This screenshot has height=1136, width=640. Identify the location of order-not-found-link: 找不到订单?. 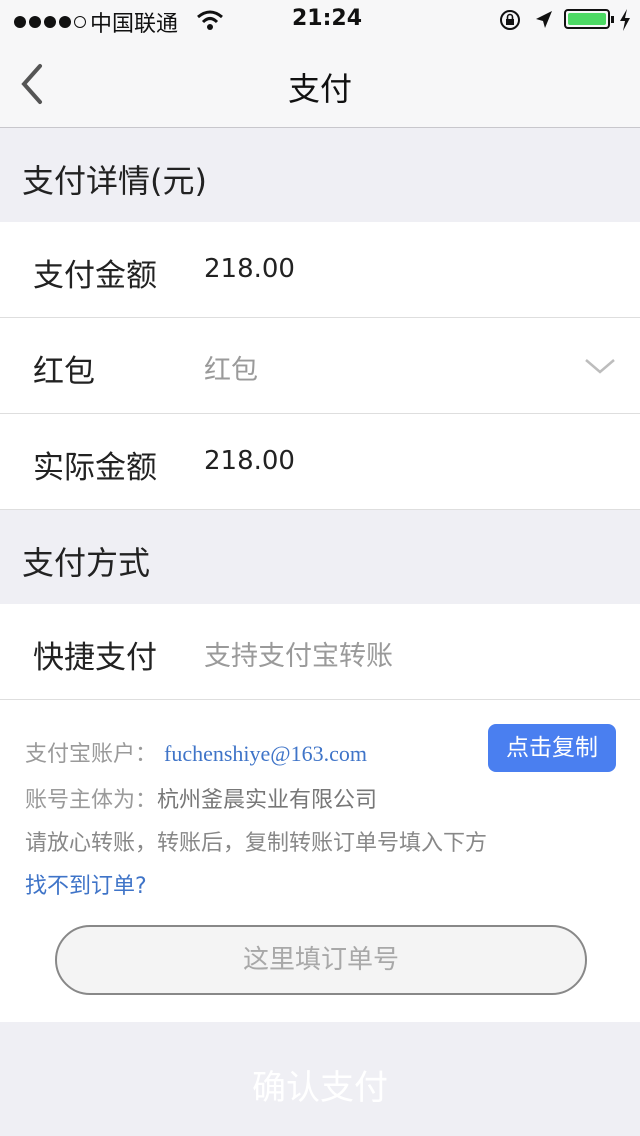
(86, 884).